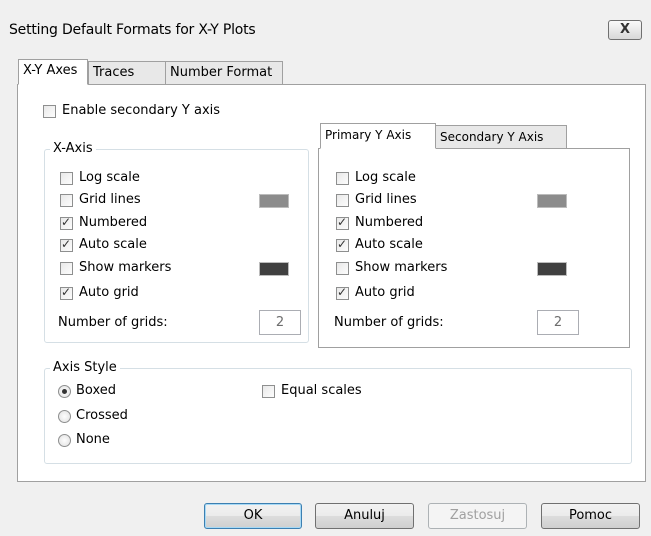 The image size is (651, 536). Describe the element at coordinates (109, 177) in the screenshot. I see `x-log-scale-label: Log scale` at that location.